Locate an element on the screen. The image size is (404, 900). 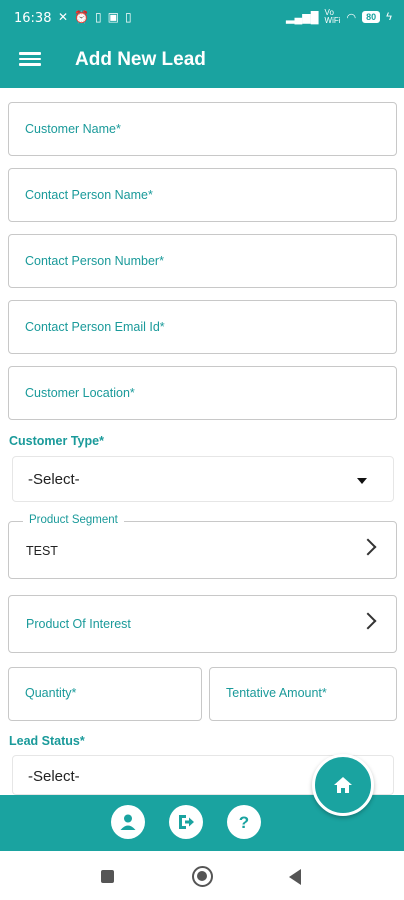
back-triangle-icon is located at coordinates (295, 877).